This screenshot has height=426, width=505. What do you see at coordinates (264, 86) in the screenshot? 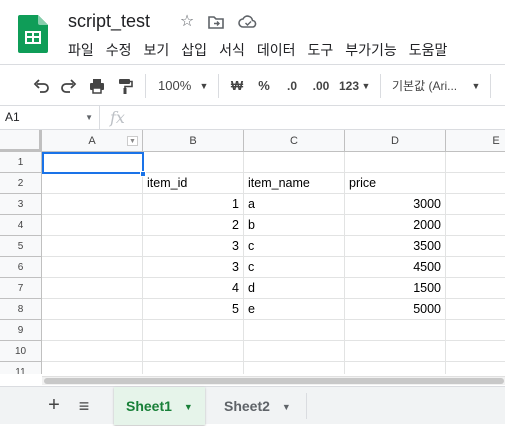
I see `percent-format-button: %` at bounding box center [264, 86].